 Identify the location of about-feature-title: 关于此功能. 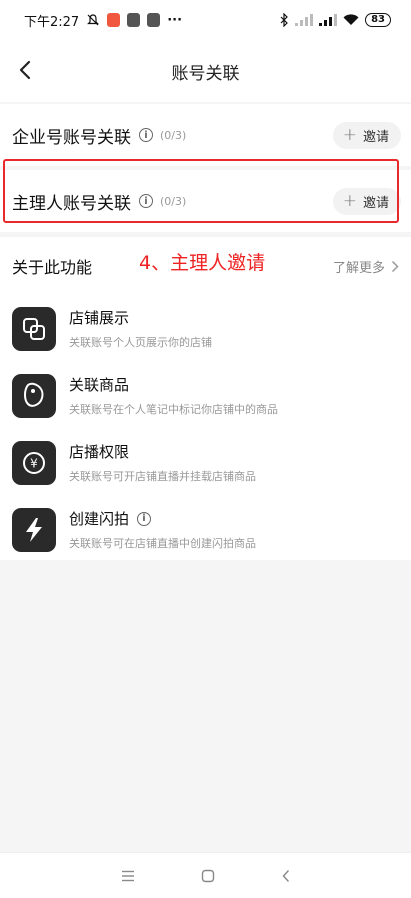
(52, 267).